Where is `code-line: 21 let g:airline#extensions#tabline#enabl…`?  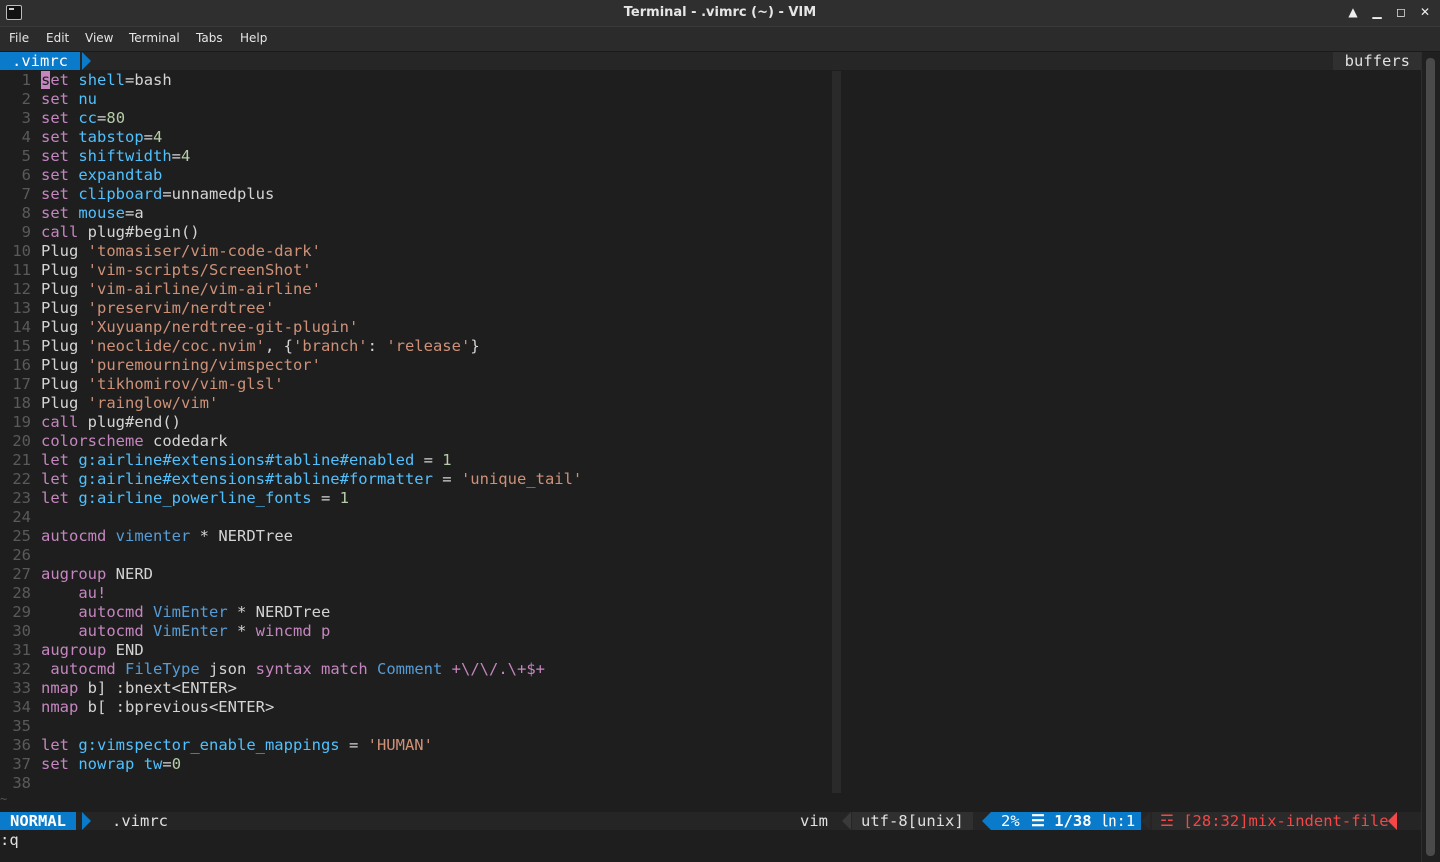 code-line: 21 let g:airline#extensions#tabline#enabl… is located at coordinates (225, 460).